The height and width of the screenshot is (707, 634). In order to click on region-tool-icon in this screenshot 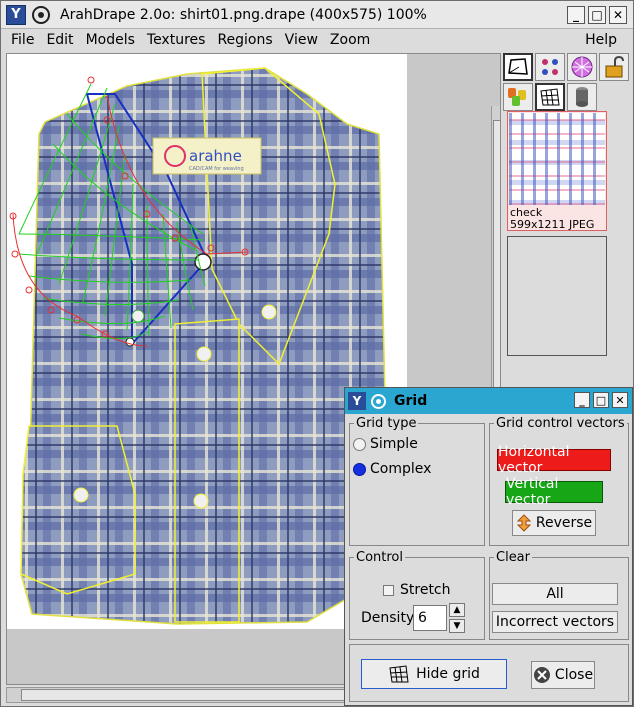, I will do `click(518, 67)`.